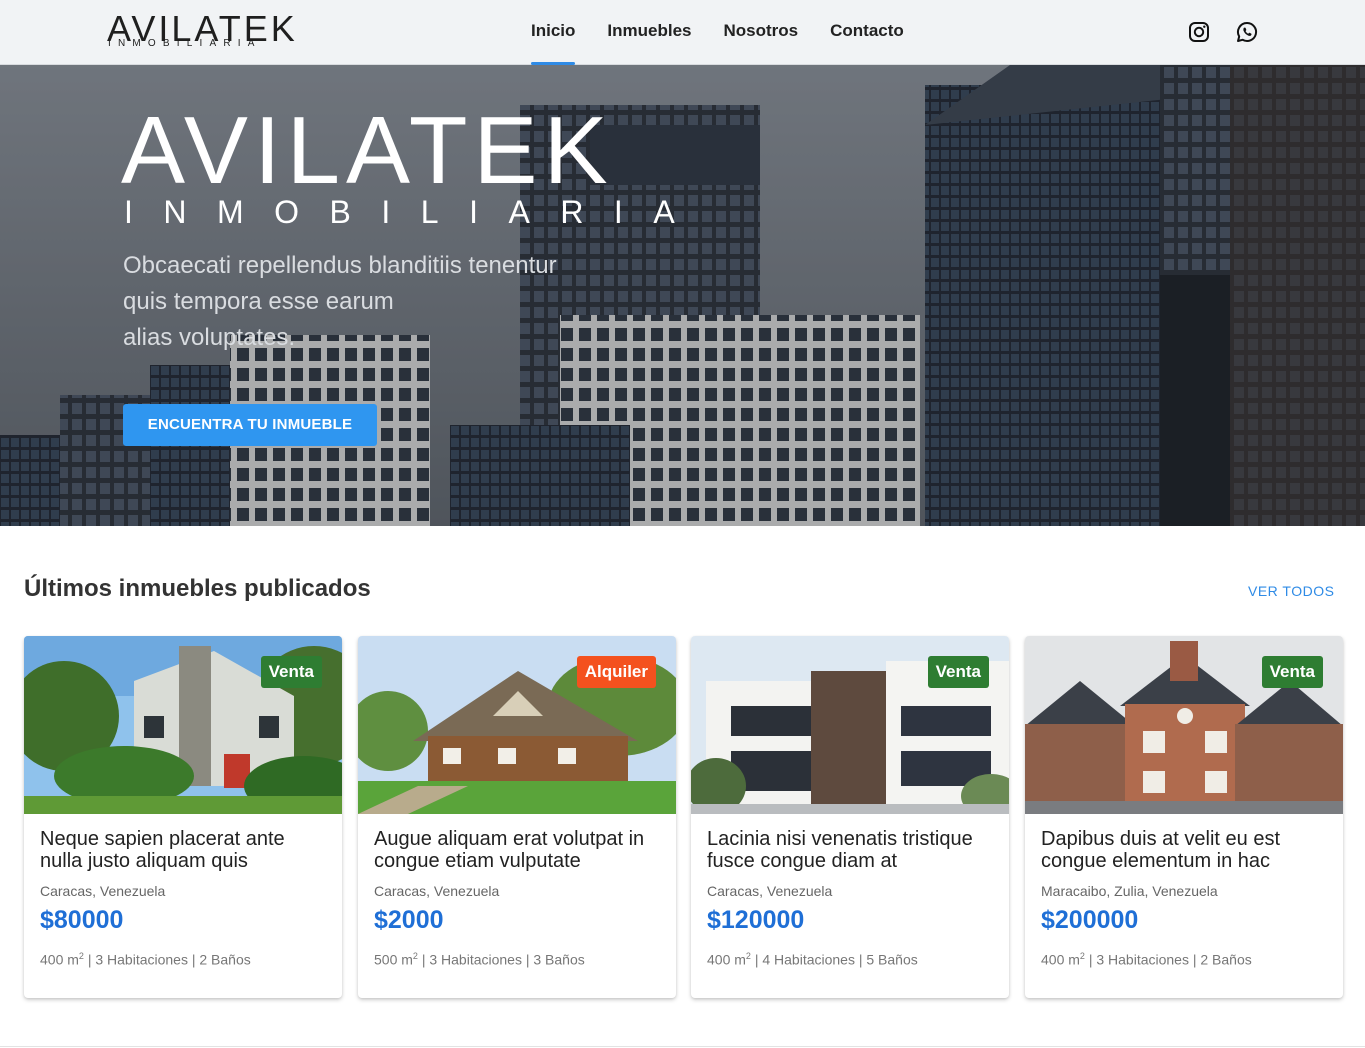  Describe the element at coordinates (761, 32) in the screenshot. I see `nav-item-nosotros: Nosotros` at that location.